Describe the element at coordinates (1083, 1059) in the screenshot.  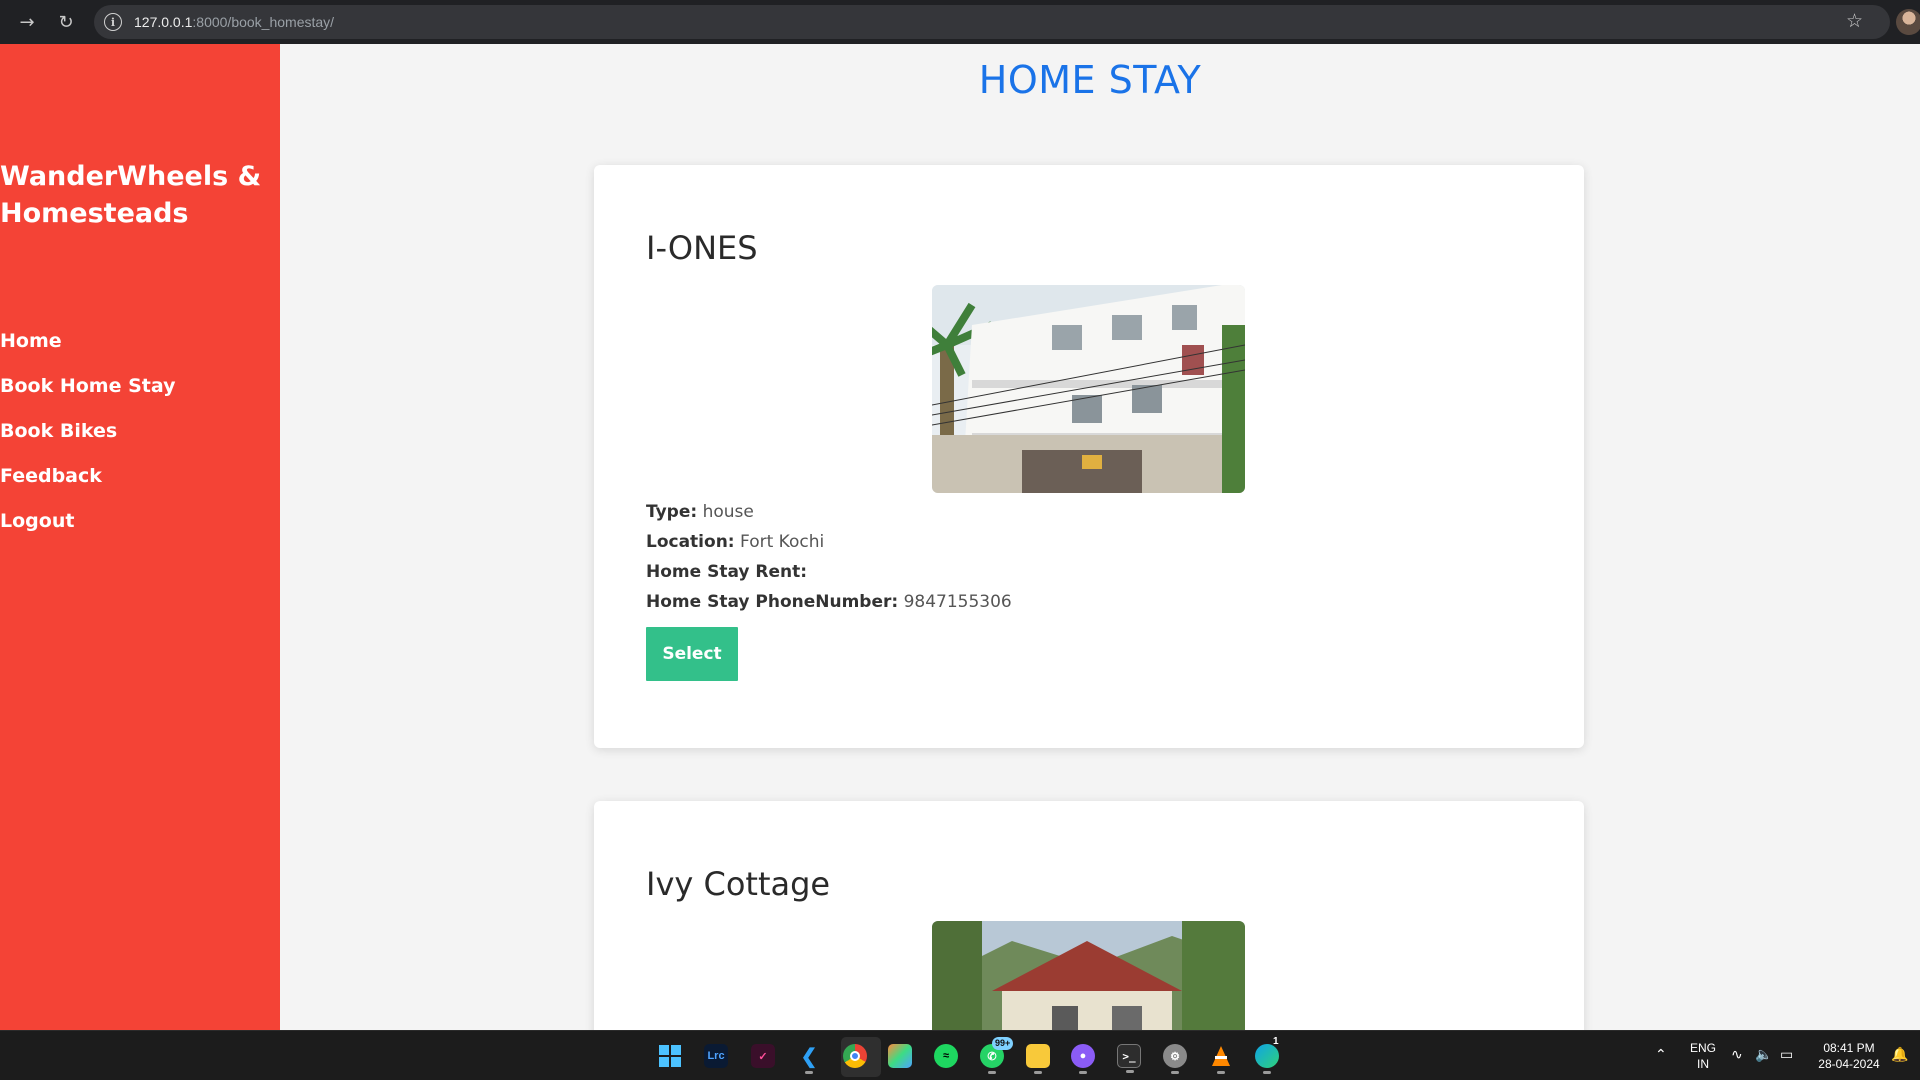
I see `github-desktop-icon: ●` at that location.